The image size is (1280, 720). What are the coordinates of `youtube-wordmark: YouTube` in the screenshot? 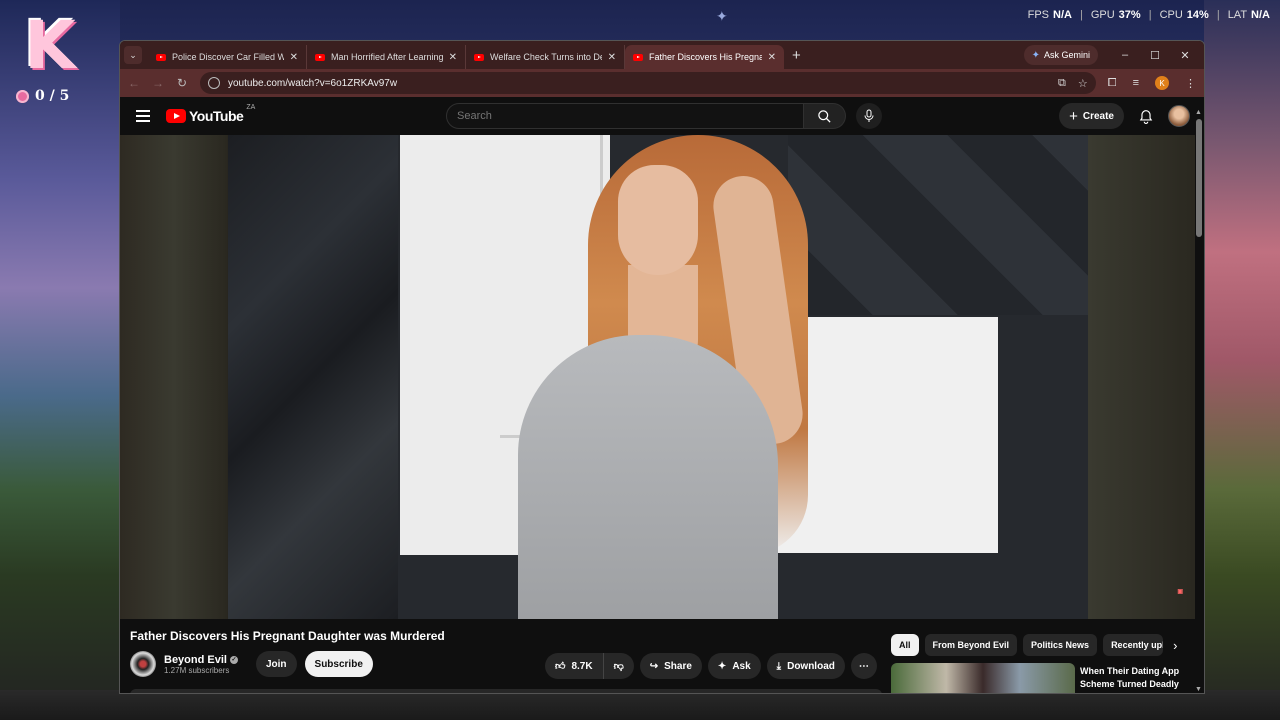 It's located at (216, 116).